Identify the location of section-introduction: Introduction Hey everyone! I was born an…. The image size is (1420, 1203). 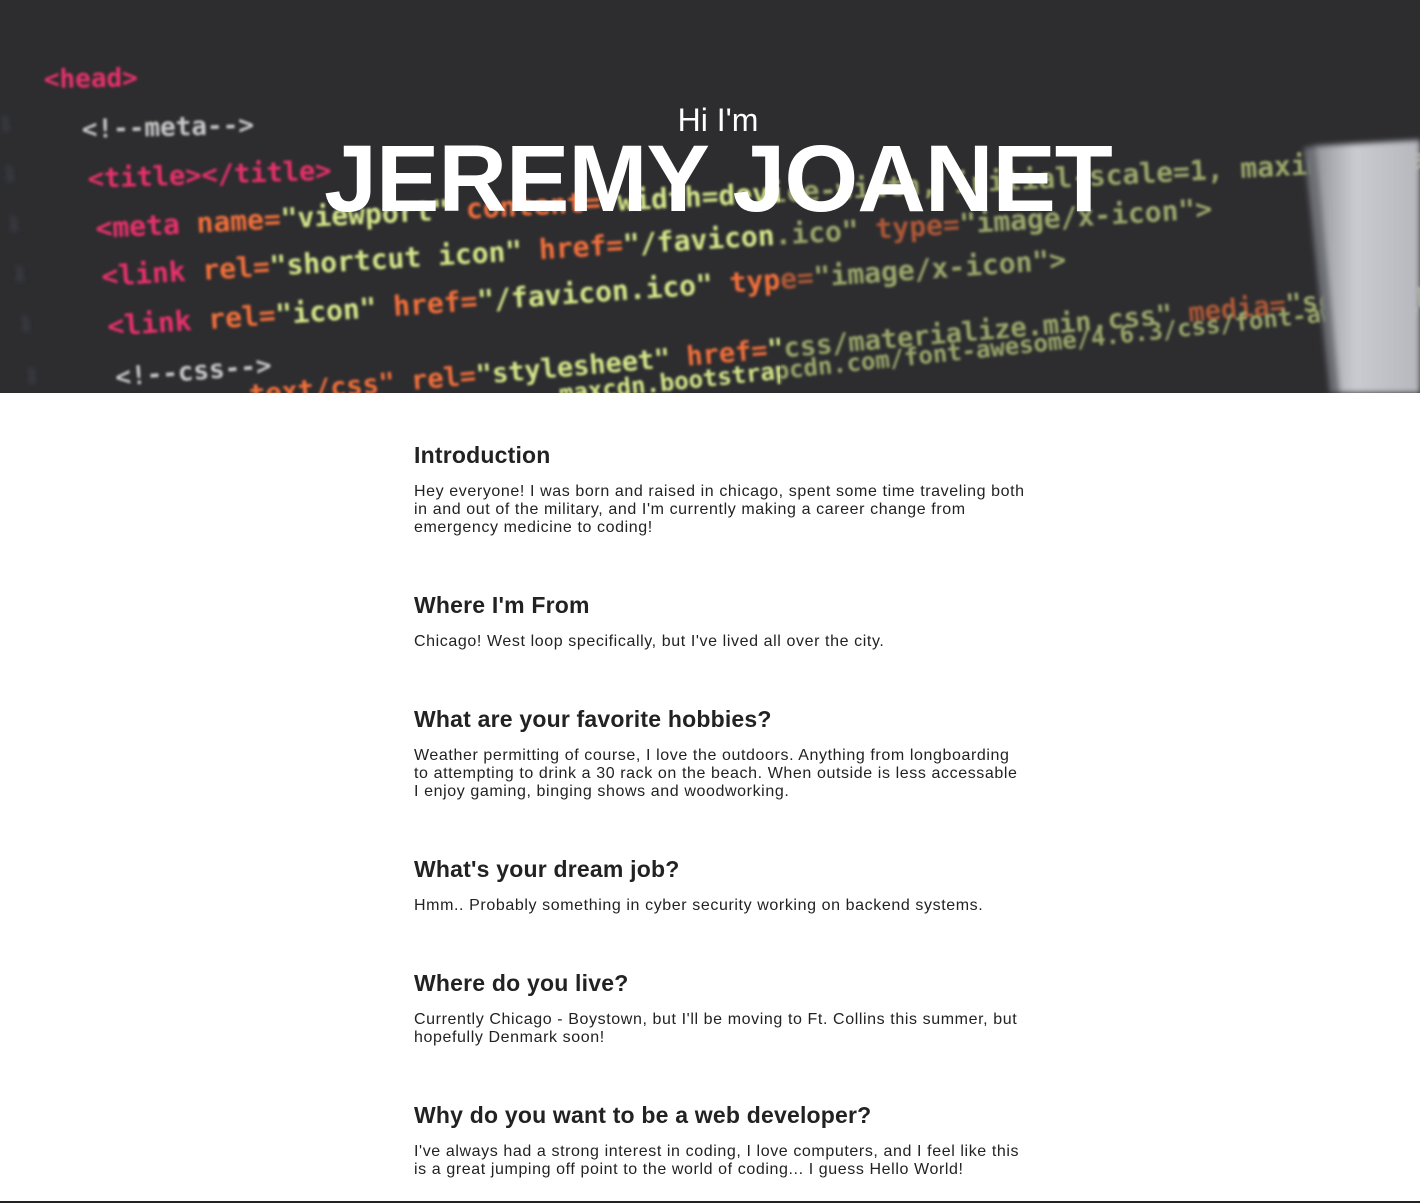
(724, 488).